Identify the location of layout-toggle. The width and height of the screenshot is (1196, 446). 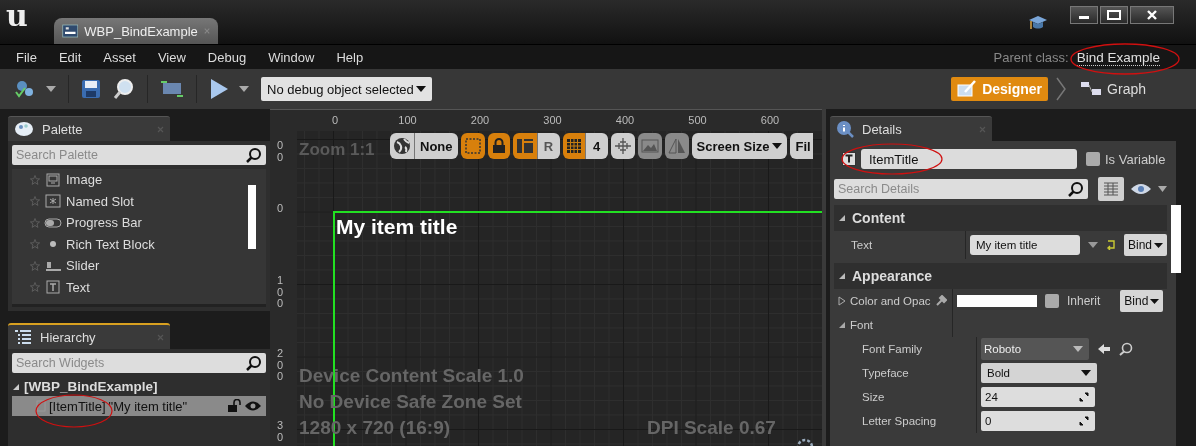
(525, 146).